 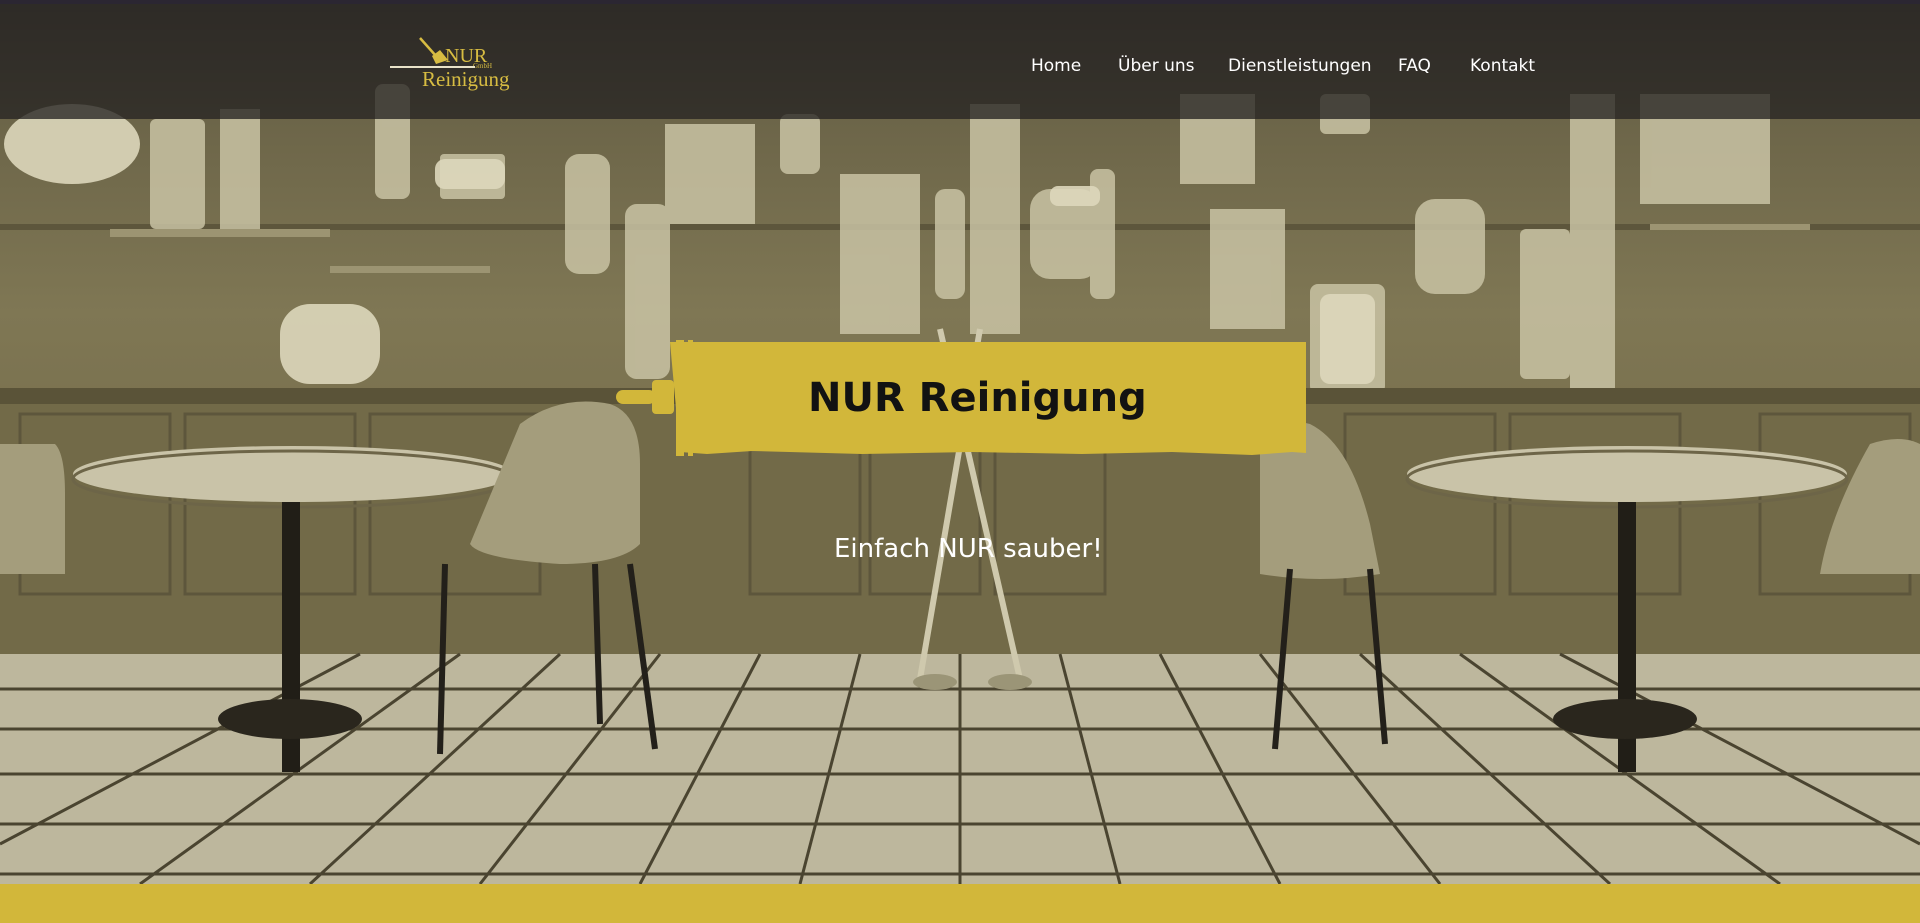 I want to click on nav-home: Home, so click(x=1056, y=66).